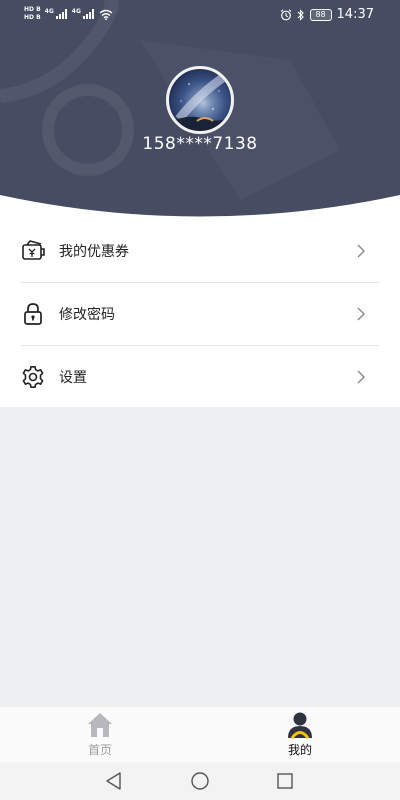 This screenshot has height=800, width=400. I want to click on avatar-image, so click(200, 102).